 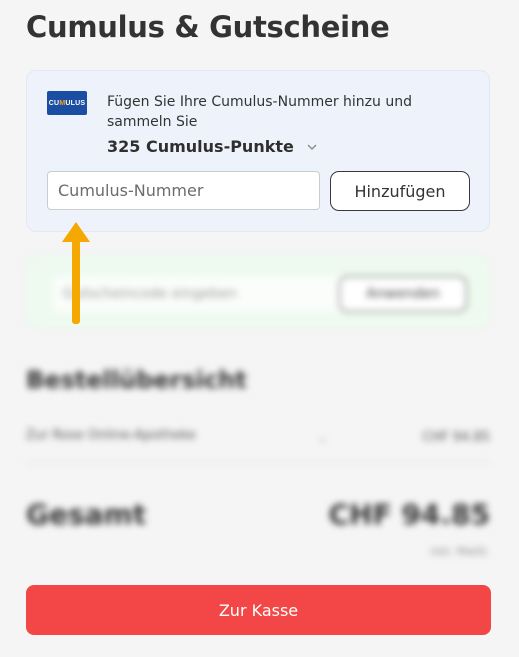 What do you see at coordinates (200, 146) in the screenshot?
I see `cumulus-points: 325 Cumulus-Punkte` at bounding box center [200, 146].